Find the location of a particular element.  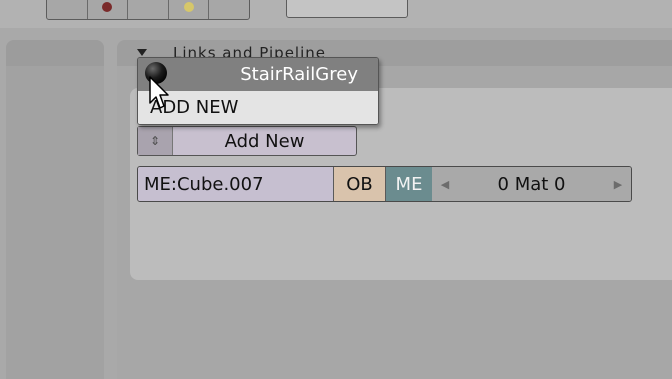

me-link-button: ME is located at coordinates (409, 184).